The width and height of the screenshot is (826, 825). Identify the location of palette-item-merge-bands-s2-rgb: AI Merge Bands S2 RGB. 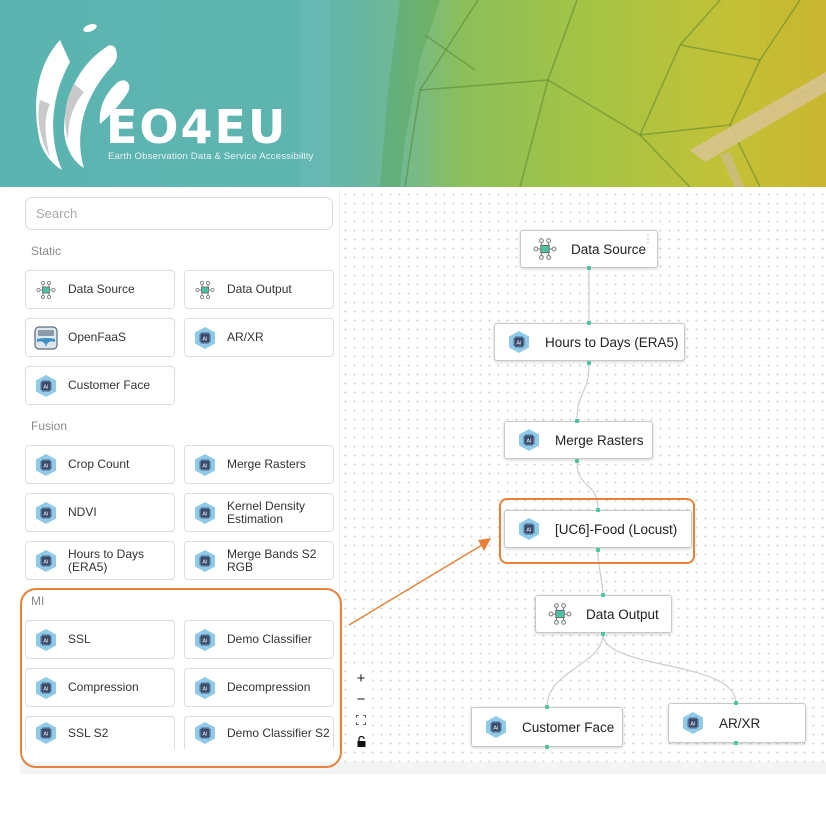
(259, 560).